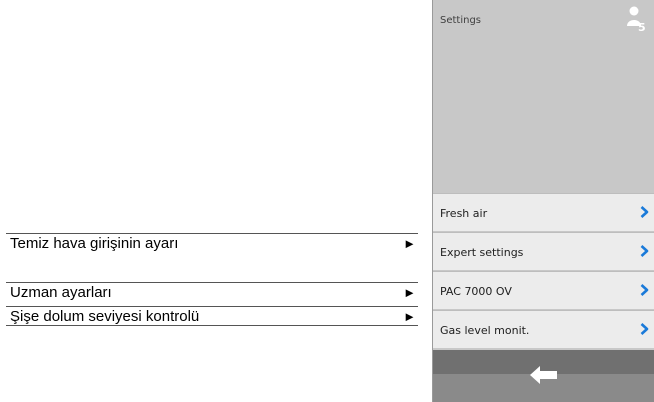 The image size is (654, 402). I want to click on annotation-label: Uzman ayarları, so click(61, 292).